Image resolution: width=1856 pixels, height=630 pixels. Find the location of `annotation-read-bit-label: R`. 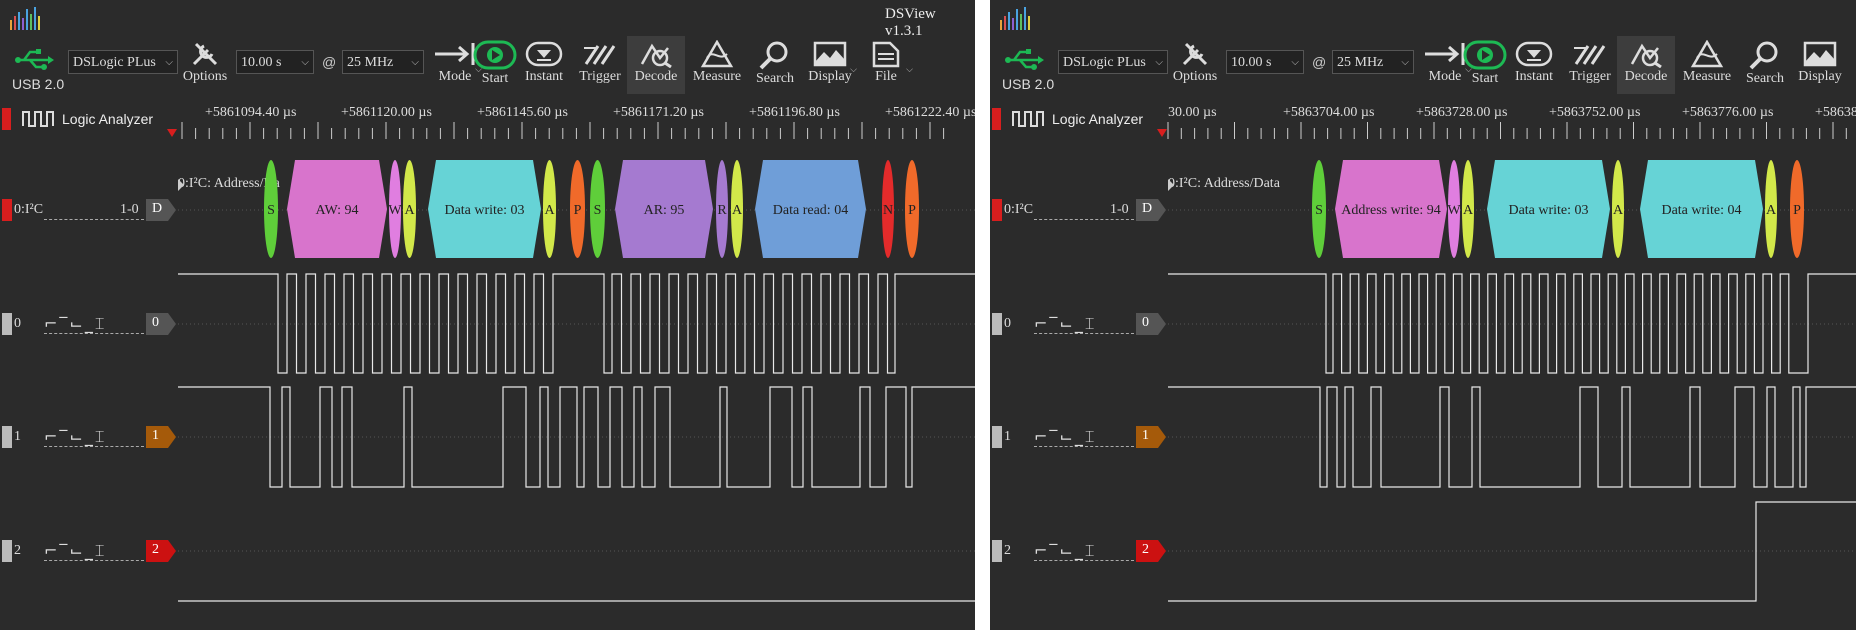

annotation-read-bit-label: R is located at coordinates (722, 210).